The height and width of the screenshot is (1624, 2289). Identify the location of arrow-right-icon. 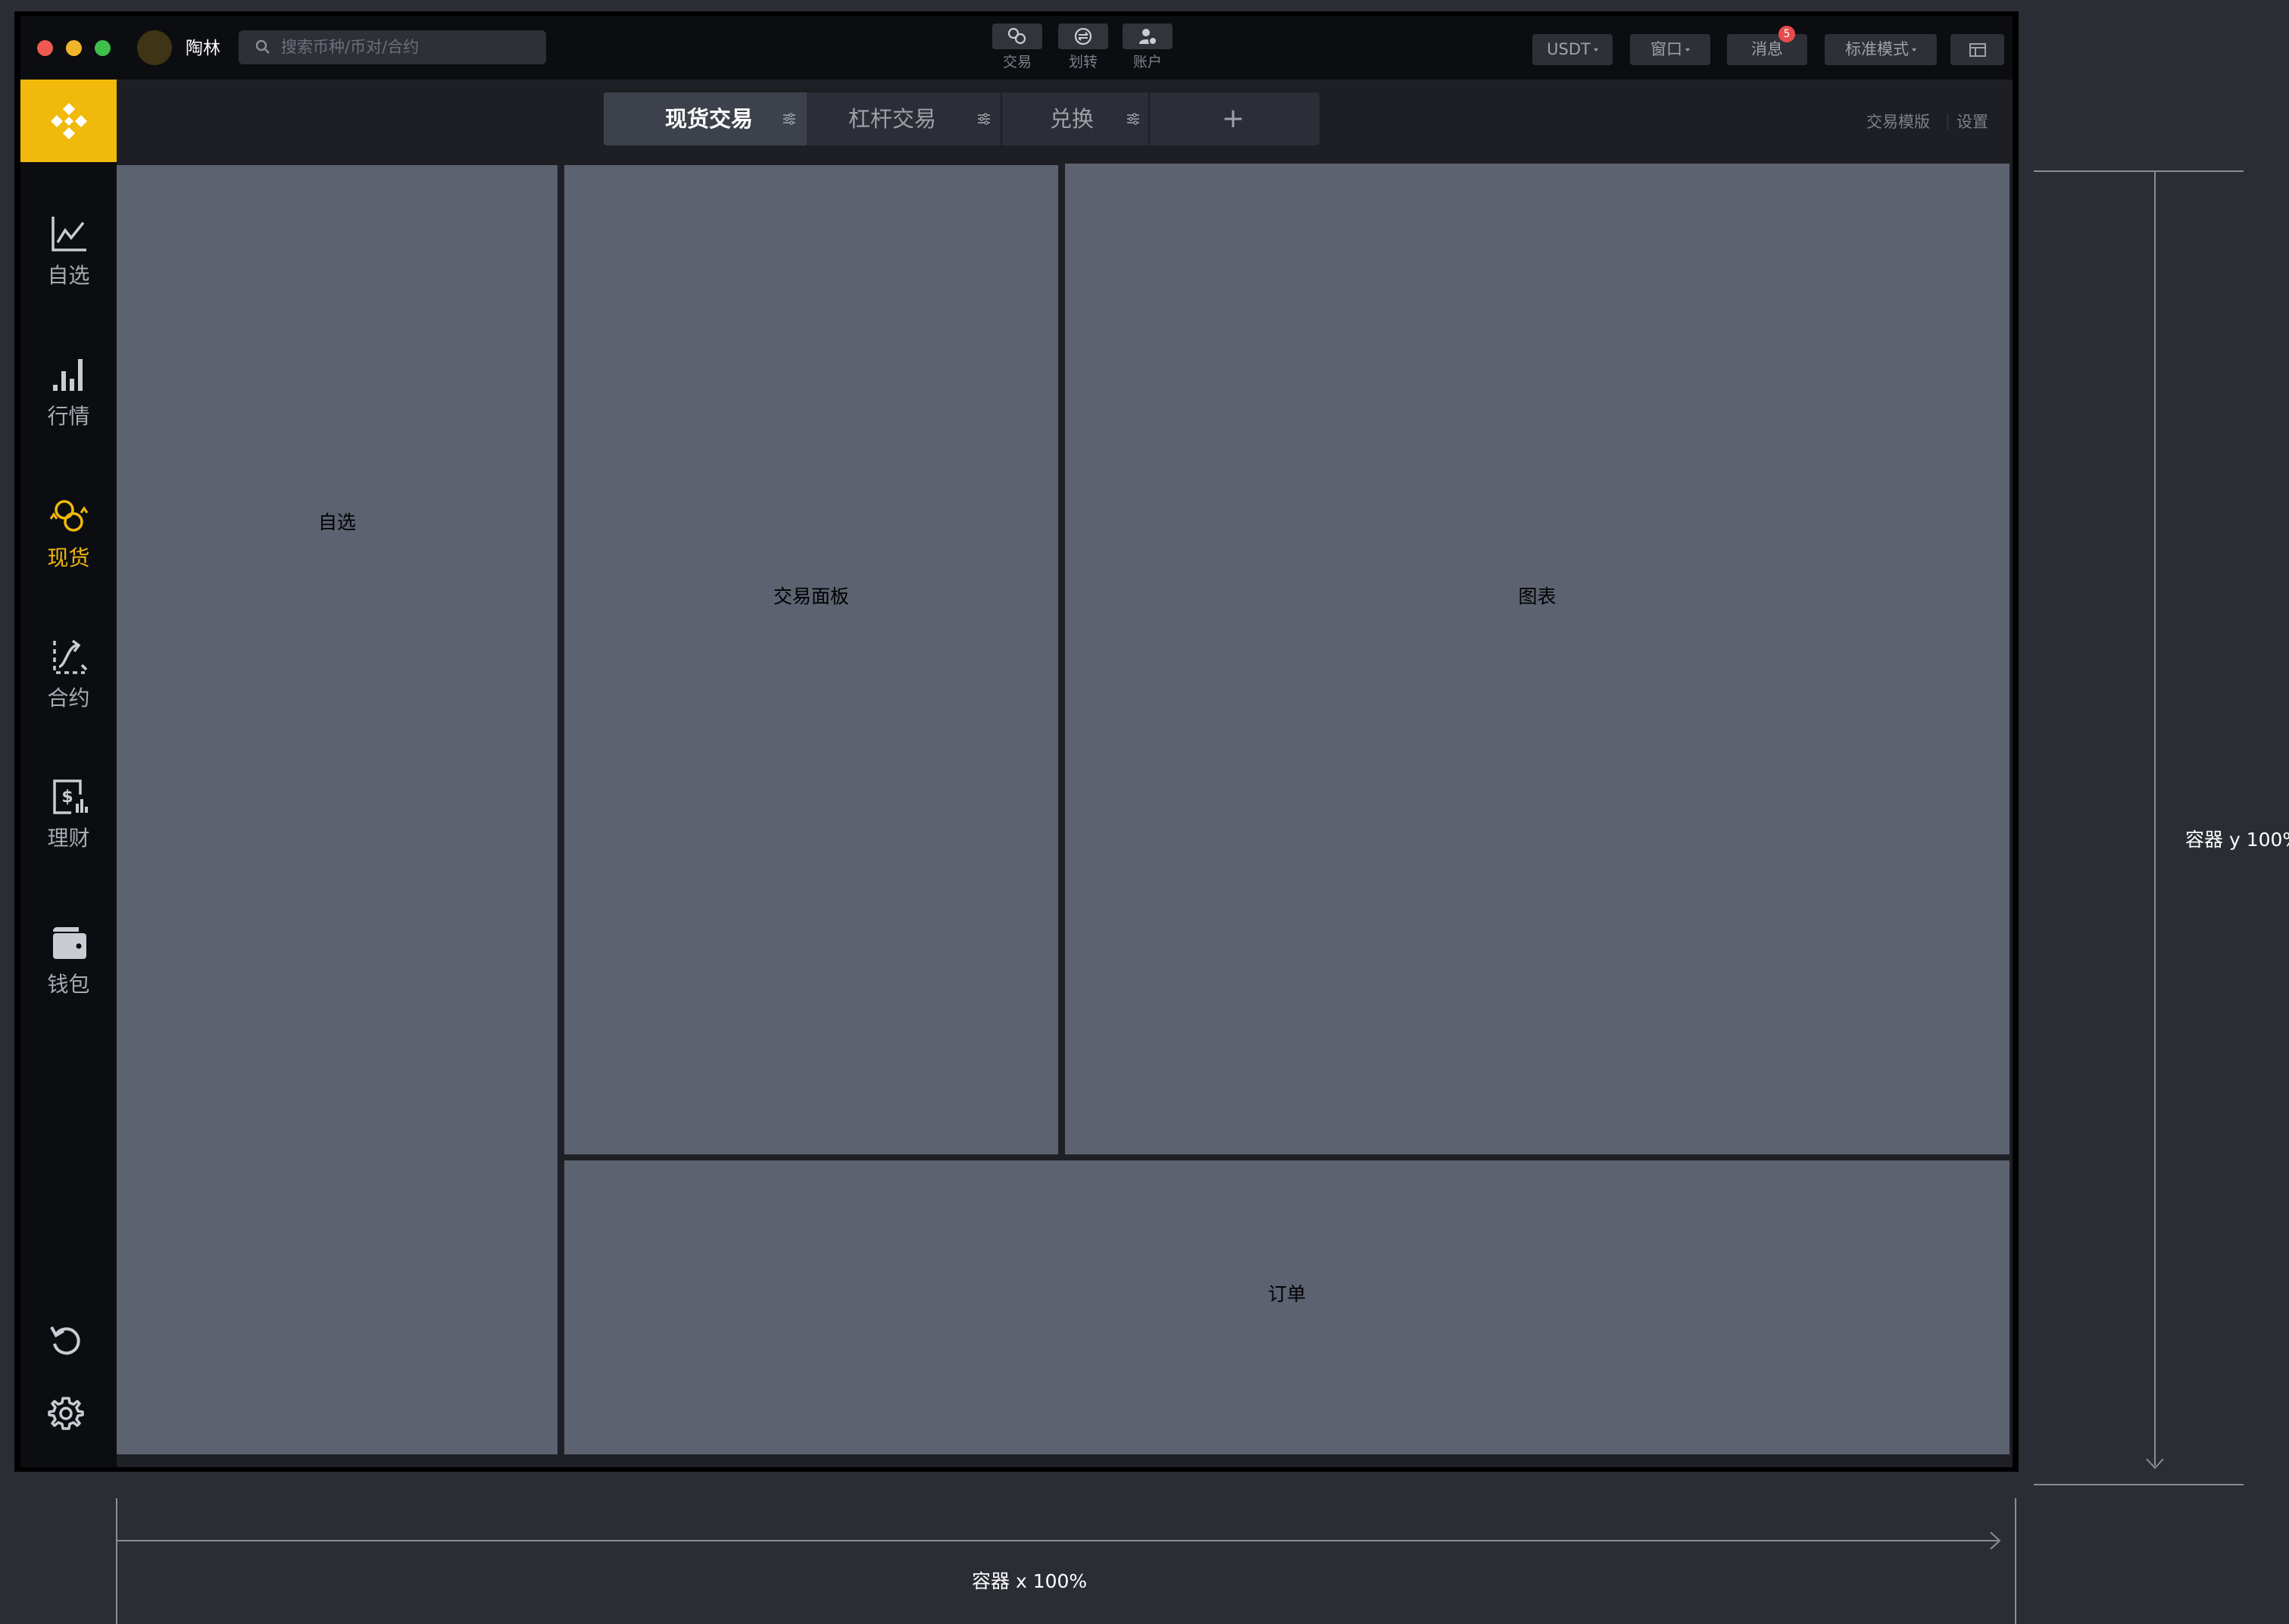
(1995, 1541).